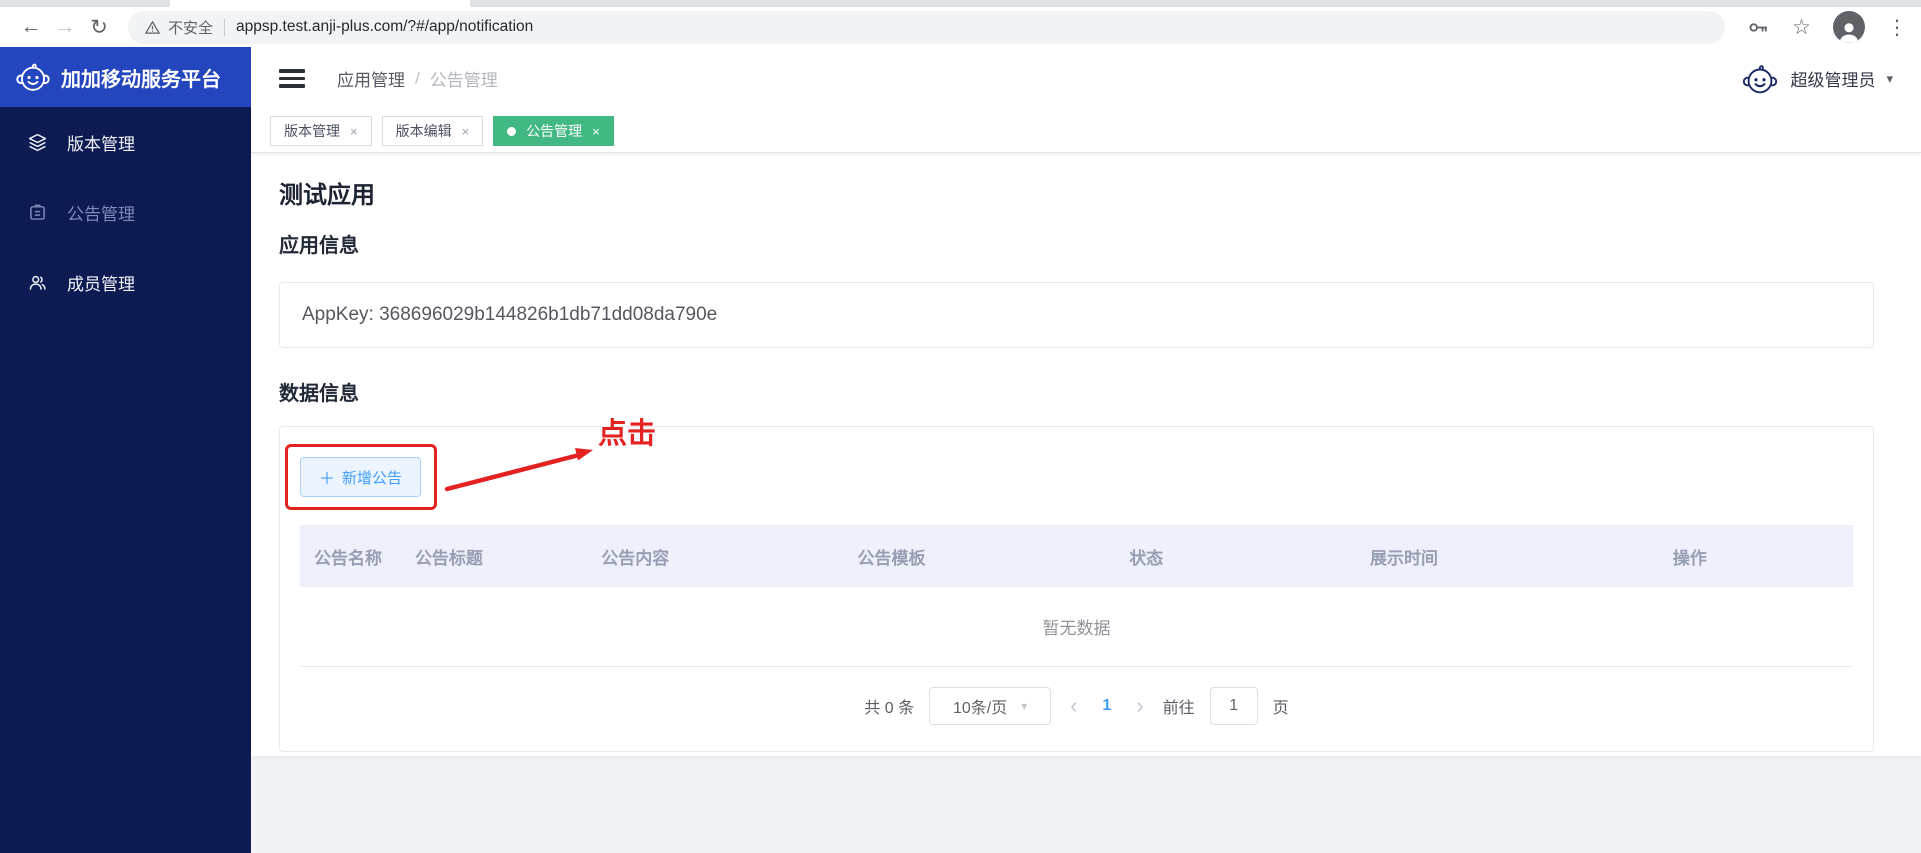 The height and width of the screenshot is (853, 1921). What do you see at coordinates (1139, 706) in the screenshot?
I see `next-page-icon: ›` at bounding box center [1139, 706].